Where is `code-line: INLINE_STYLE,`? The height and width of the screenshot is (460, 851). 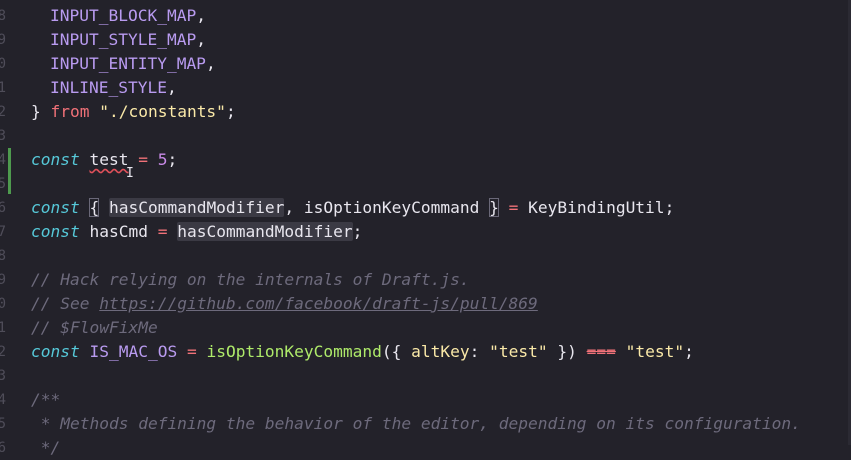
code-line: INLINE_STYLE, is located at coordinates (104, 88).